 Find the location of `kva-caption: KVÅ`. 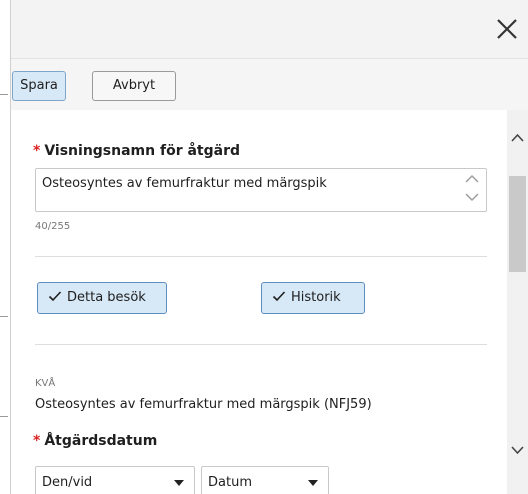

kva-caption: KVÅ is located at coordinates (45, 383).